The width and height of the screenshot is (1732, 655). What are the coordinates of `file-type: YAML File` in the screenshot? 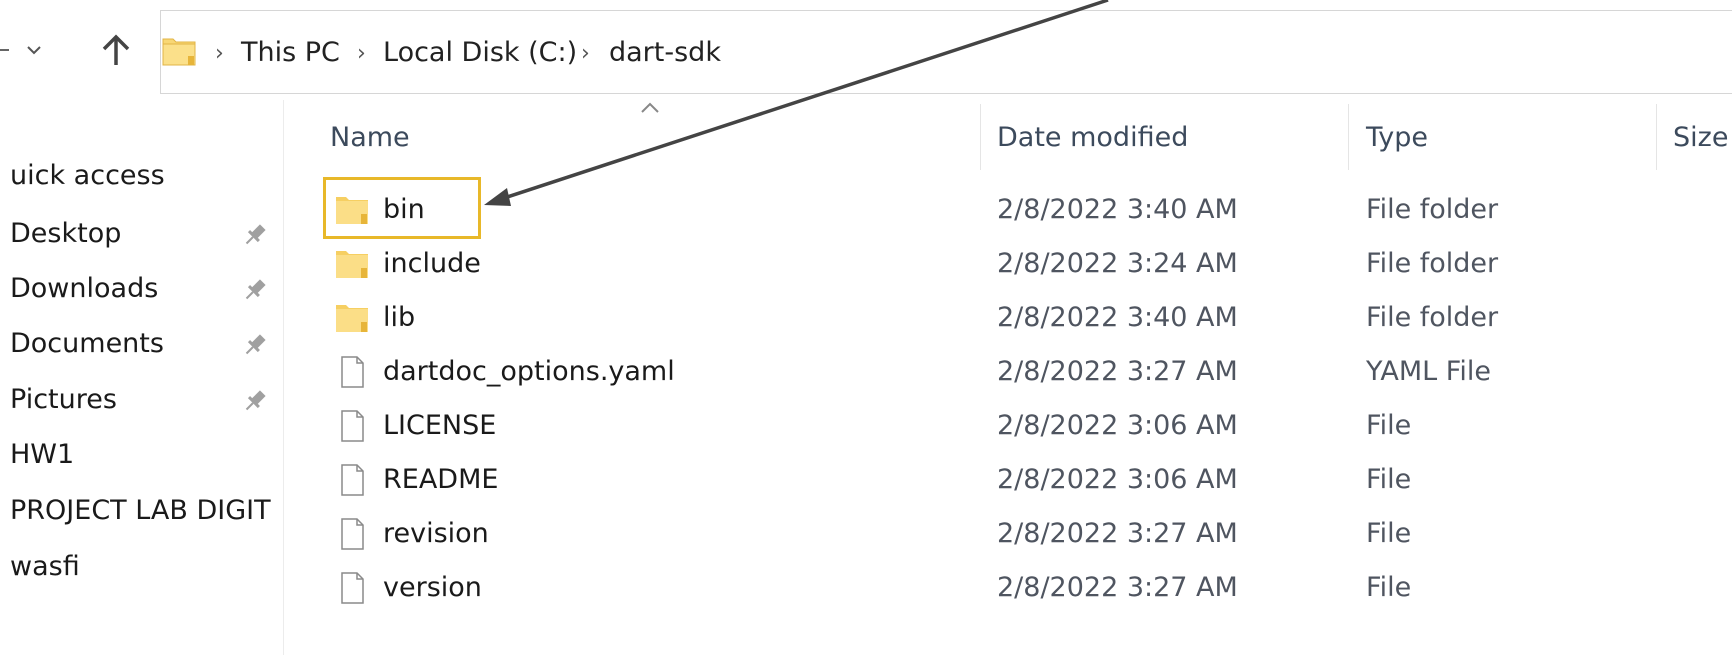 It's located at (1428, 371).